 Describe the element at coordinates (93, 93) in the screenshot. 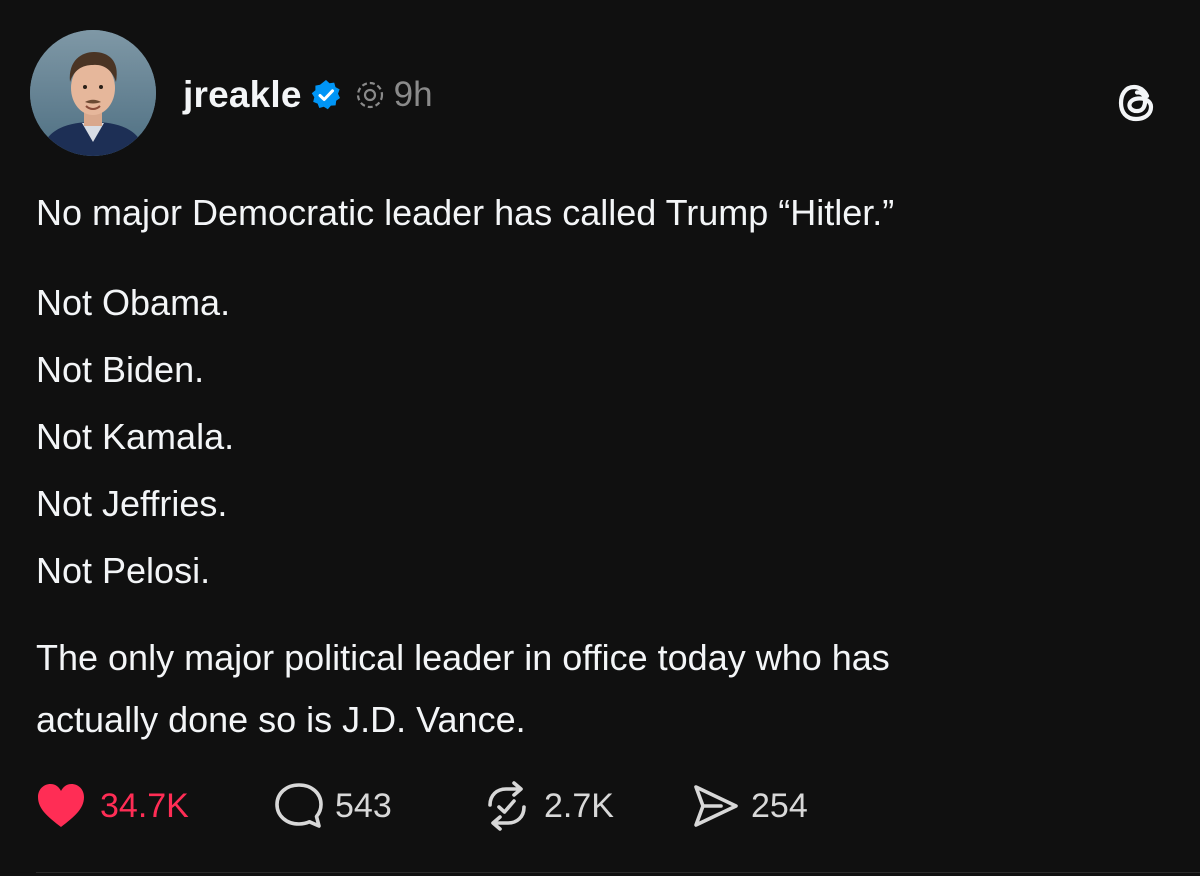

I see `avatar` at that location.